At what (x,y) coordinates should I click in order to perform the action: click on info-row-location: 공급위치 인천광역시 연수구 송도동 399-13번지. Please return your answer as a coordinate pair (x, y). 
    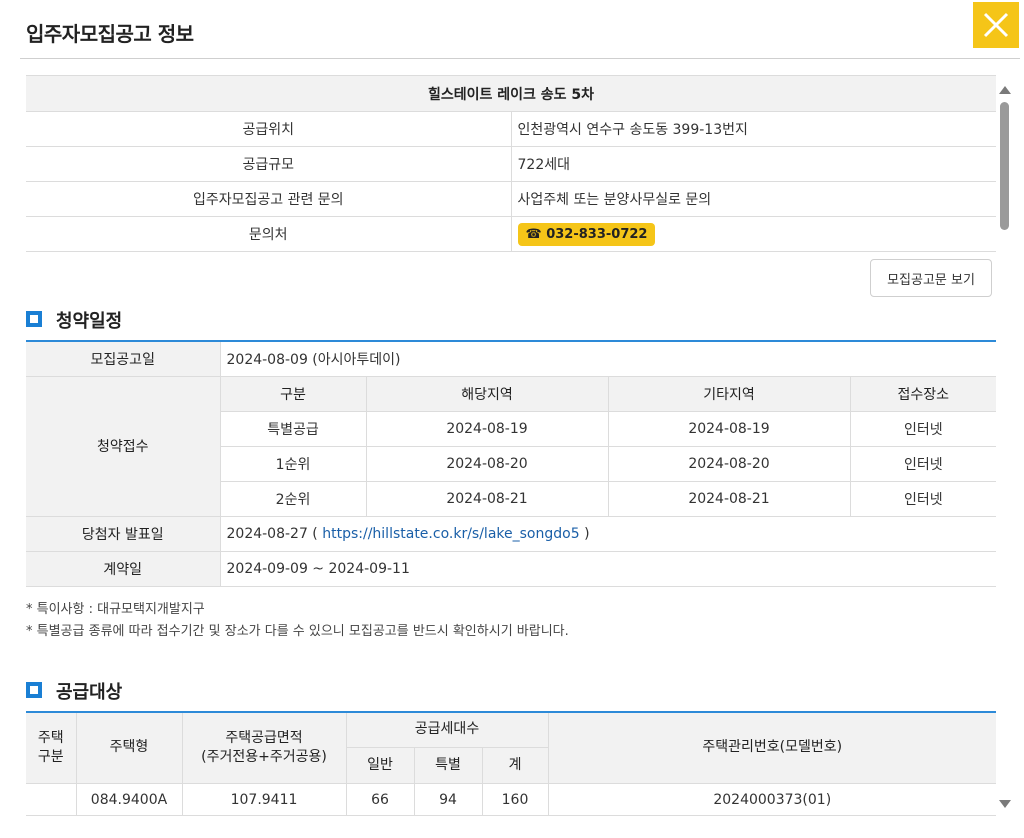
    Looking at the image, I should click on (511, 129).